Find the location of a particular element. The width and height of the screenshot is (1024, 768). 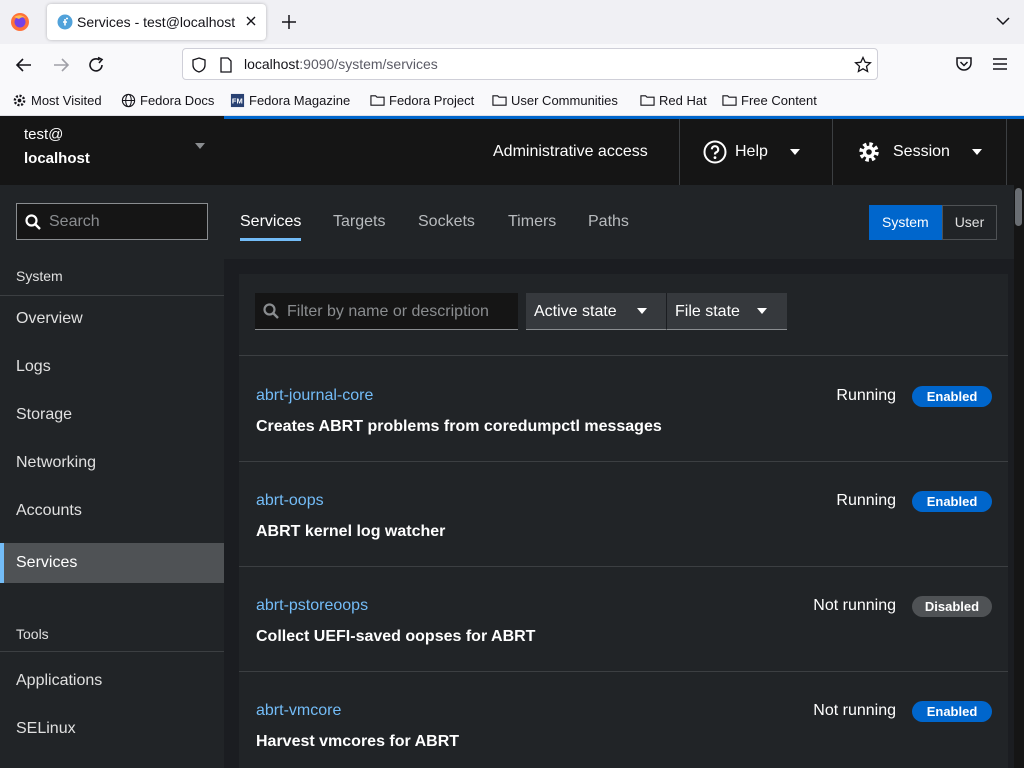

browser-nav-bar: localhost:9090/system/services is located at coordinates (512, 64).